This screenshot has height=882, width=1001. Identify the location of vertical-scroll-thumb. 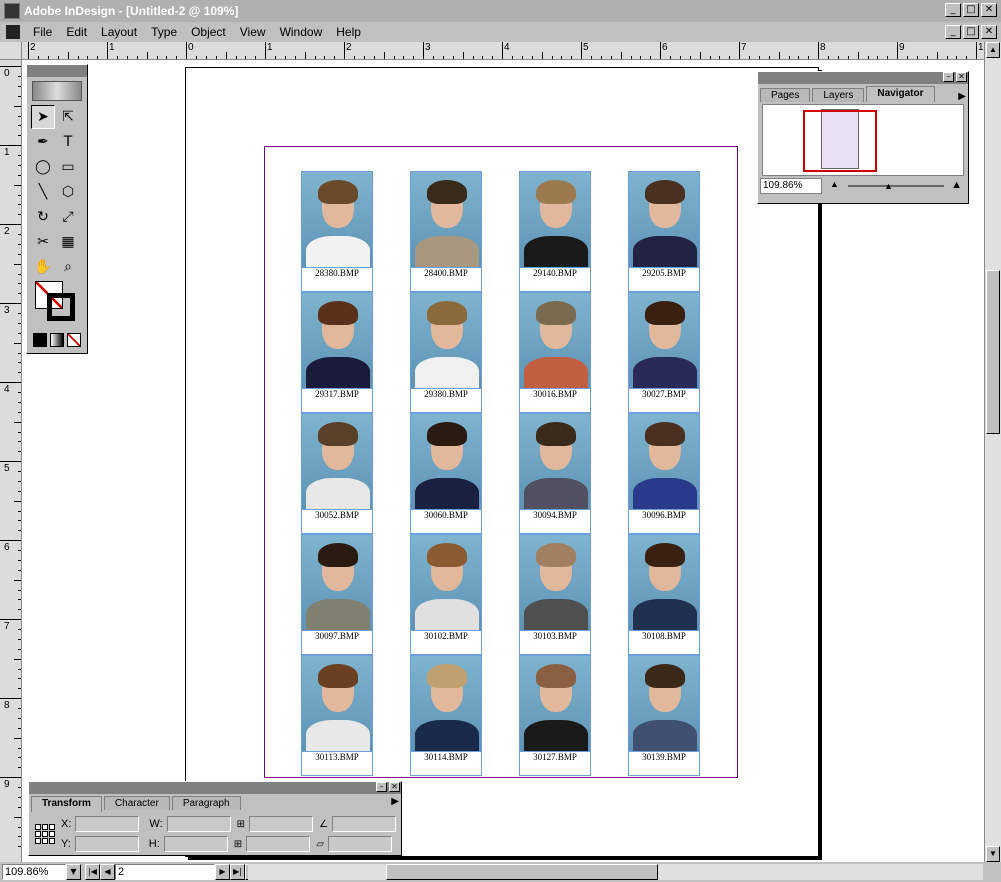
(993, 352).